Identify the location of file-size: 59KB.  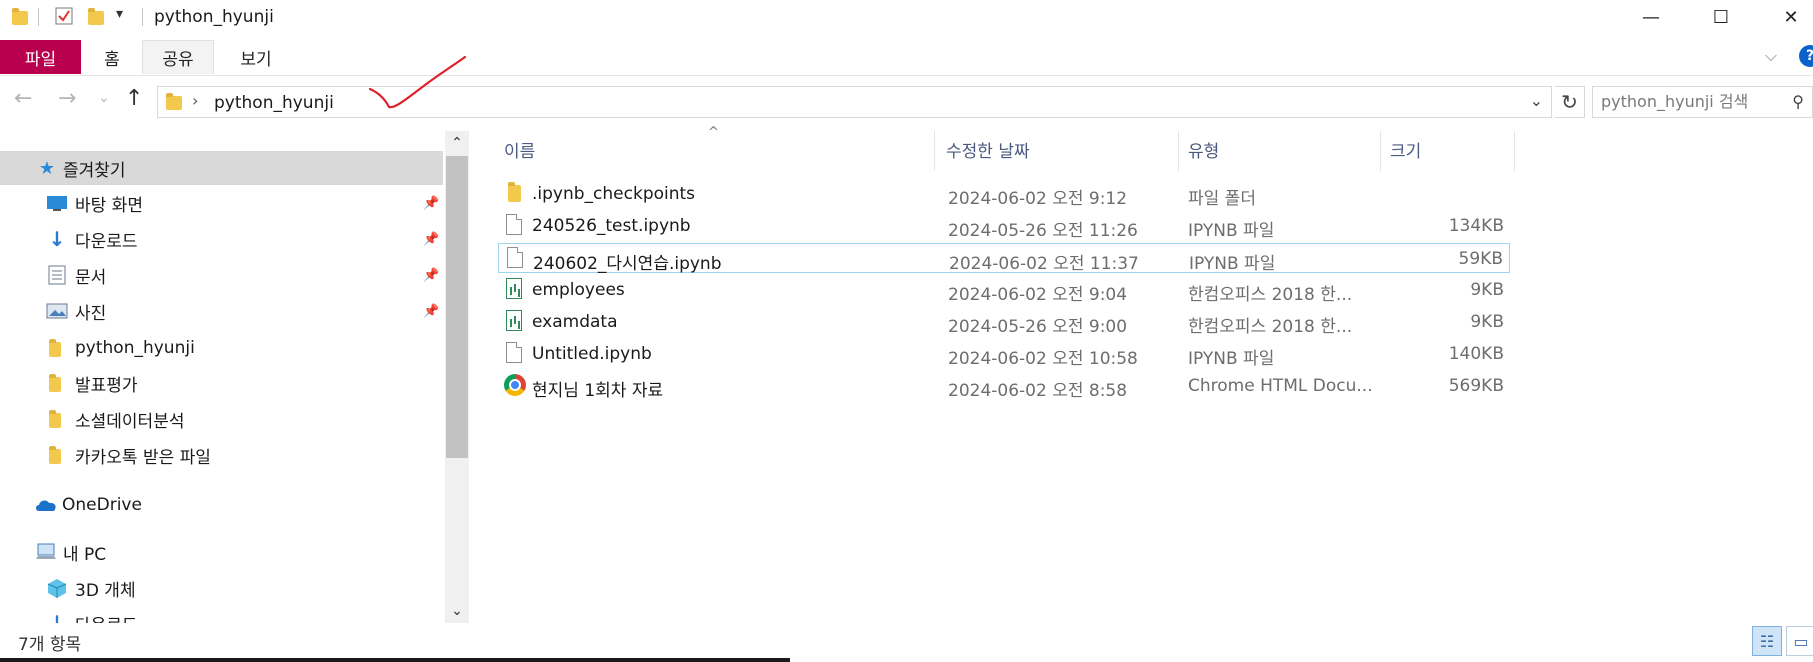
(1480, 259).